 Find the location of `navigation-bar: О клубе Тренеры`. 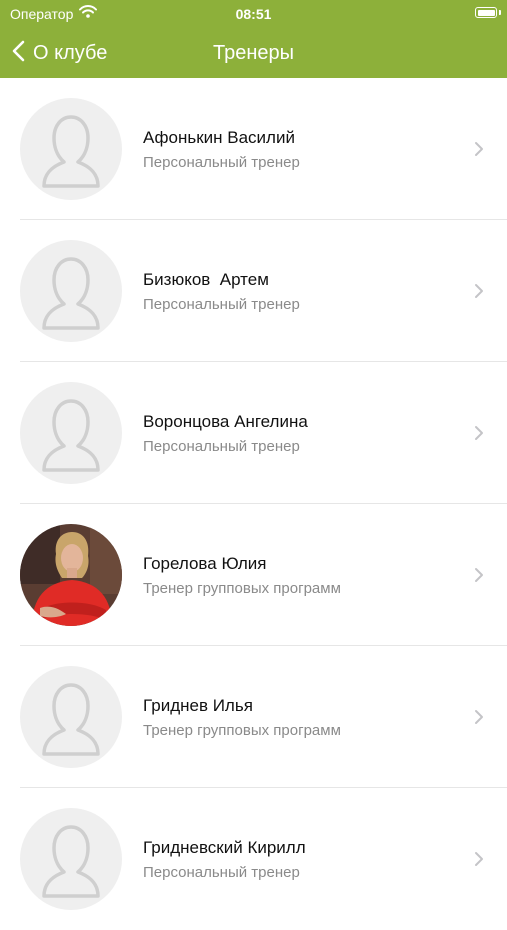

navigation-bar: О клубе Тренеры is located at coordinates (253, 53).